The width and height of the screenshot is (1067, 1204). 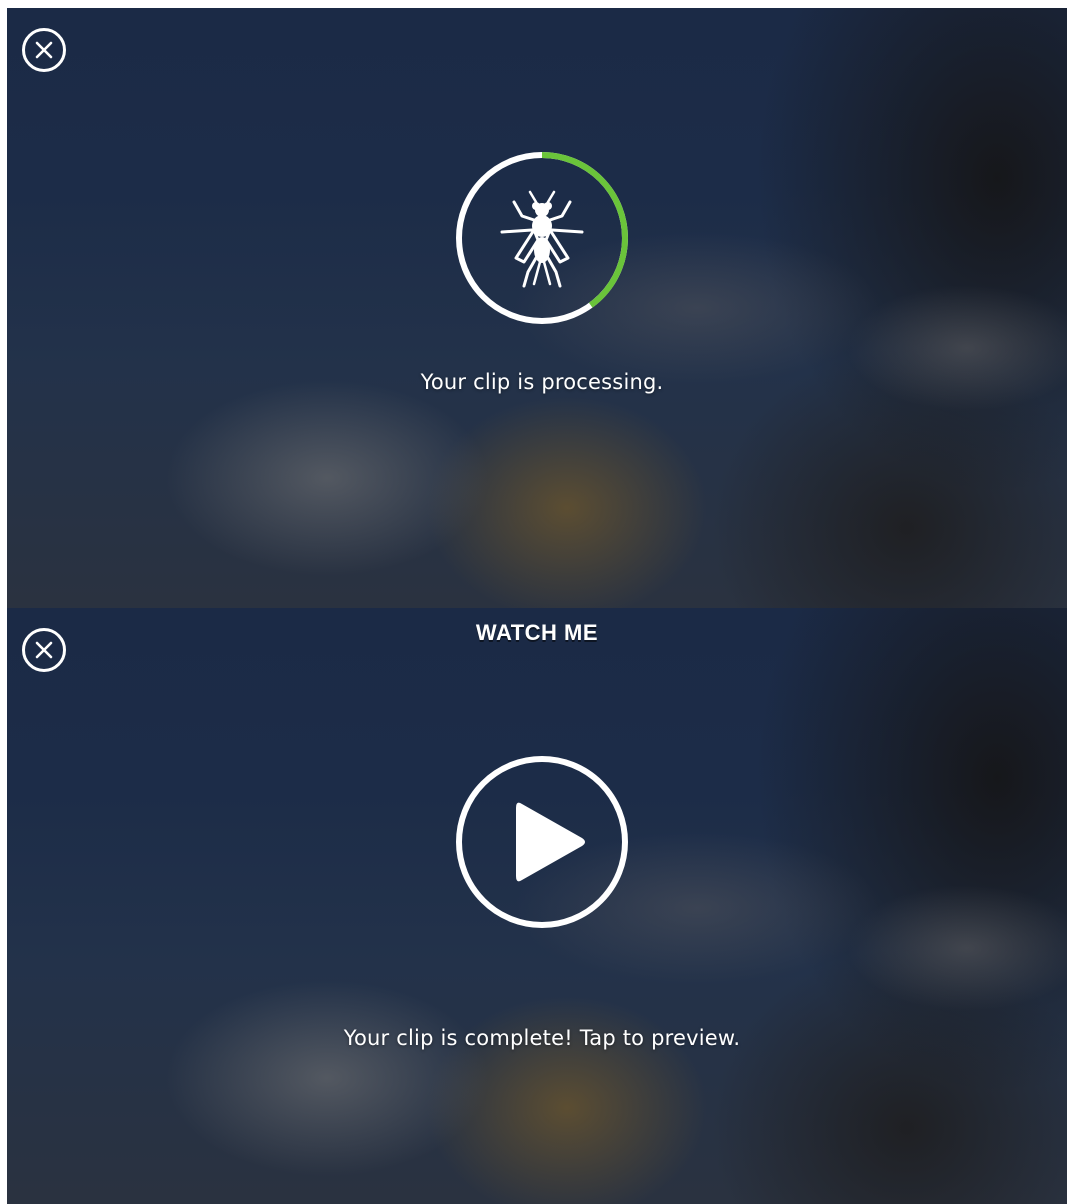 I want to click on play-button, so click(x=542, y=842).